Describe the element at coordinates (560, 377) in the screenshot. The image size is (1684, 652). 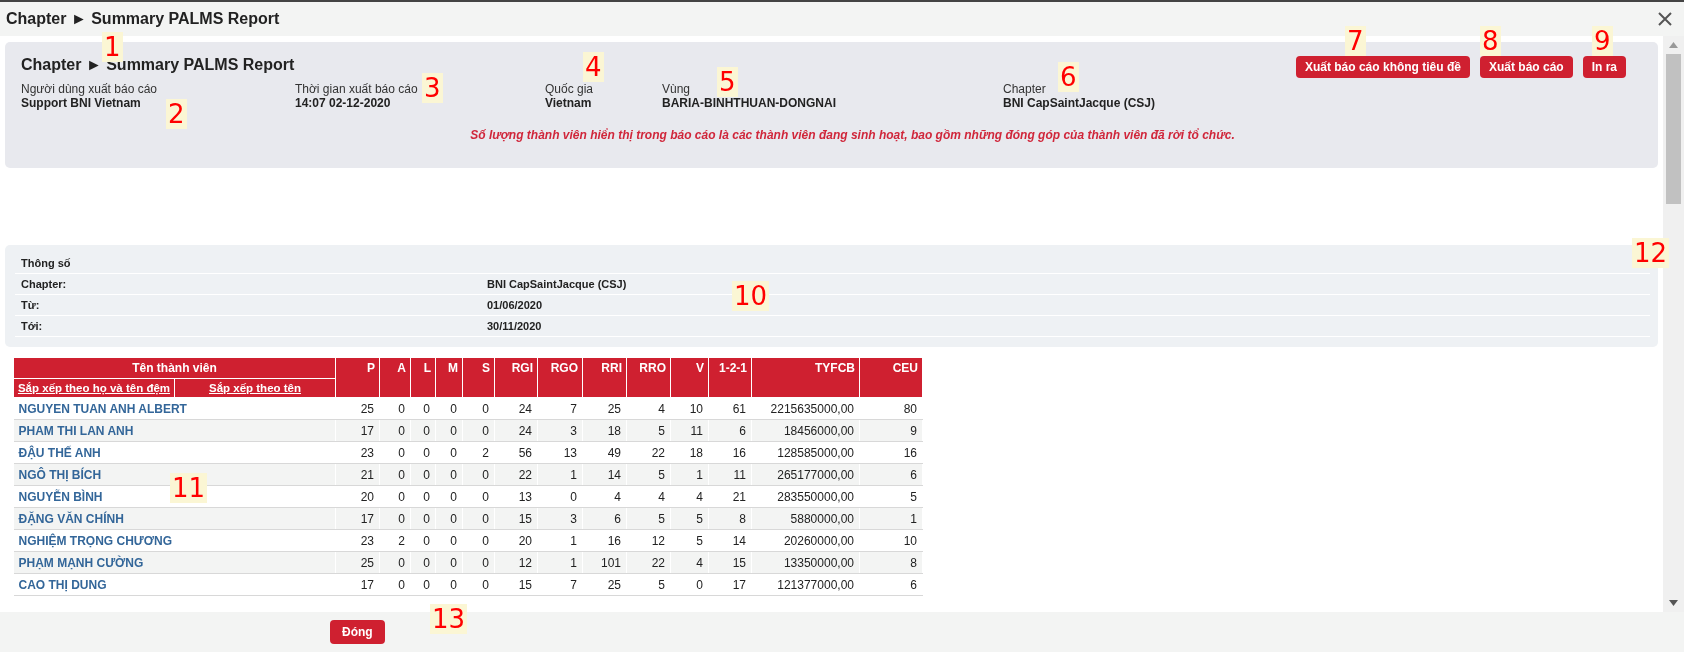
I see `column-header: RGO` at that location.